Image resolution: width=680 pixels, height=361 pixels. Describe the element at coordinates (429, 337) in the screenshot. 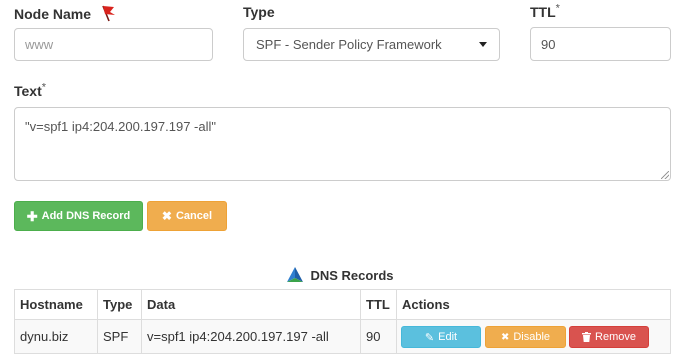

I see `pencil-icon: ✎` at that location.